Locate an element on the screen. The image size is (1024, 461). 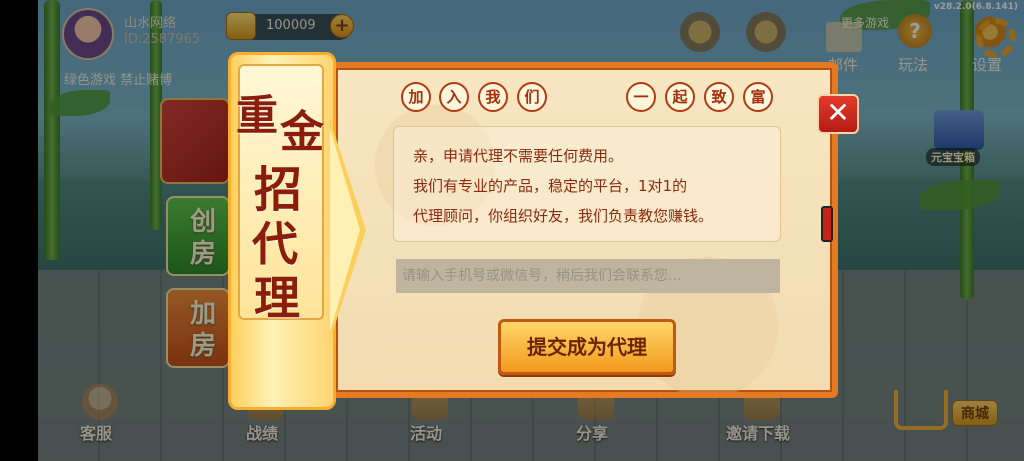
contact-input is located at coordinates (588, 276).